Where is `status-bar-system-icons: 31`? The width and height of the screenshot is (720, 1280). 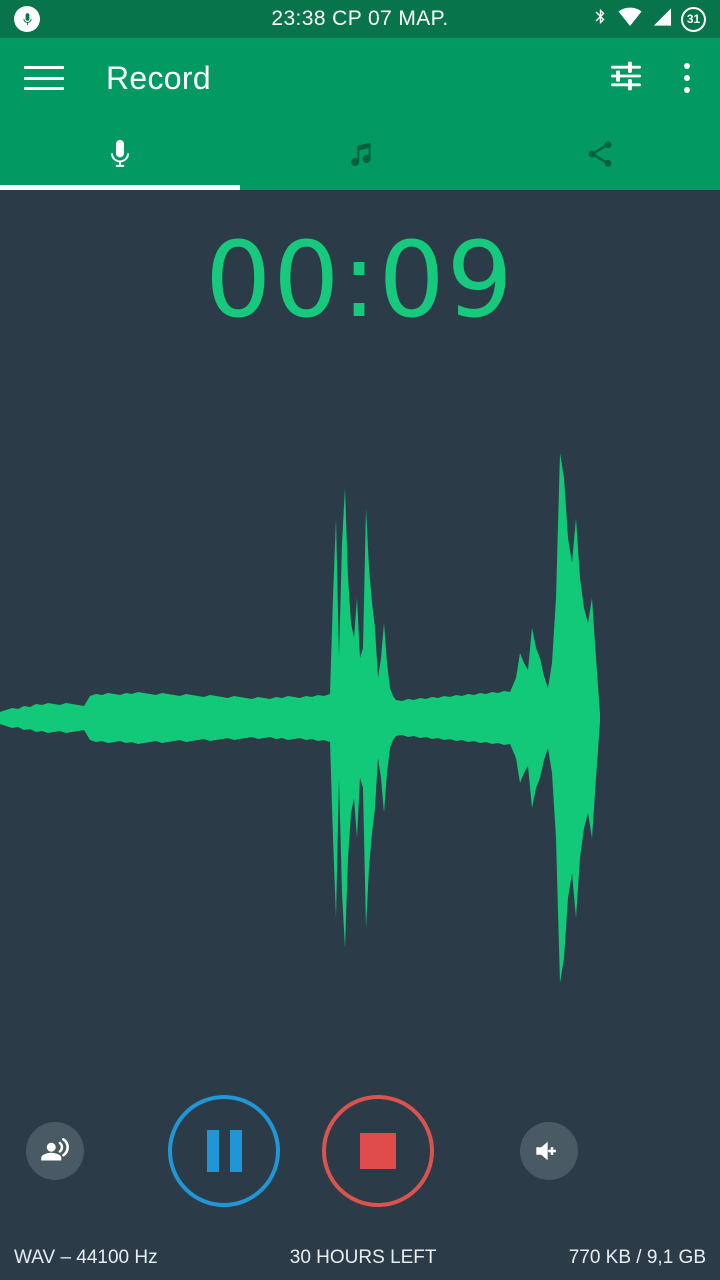
status-bar-system-icons: 31 is located at coordinates (649, 19).